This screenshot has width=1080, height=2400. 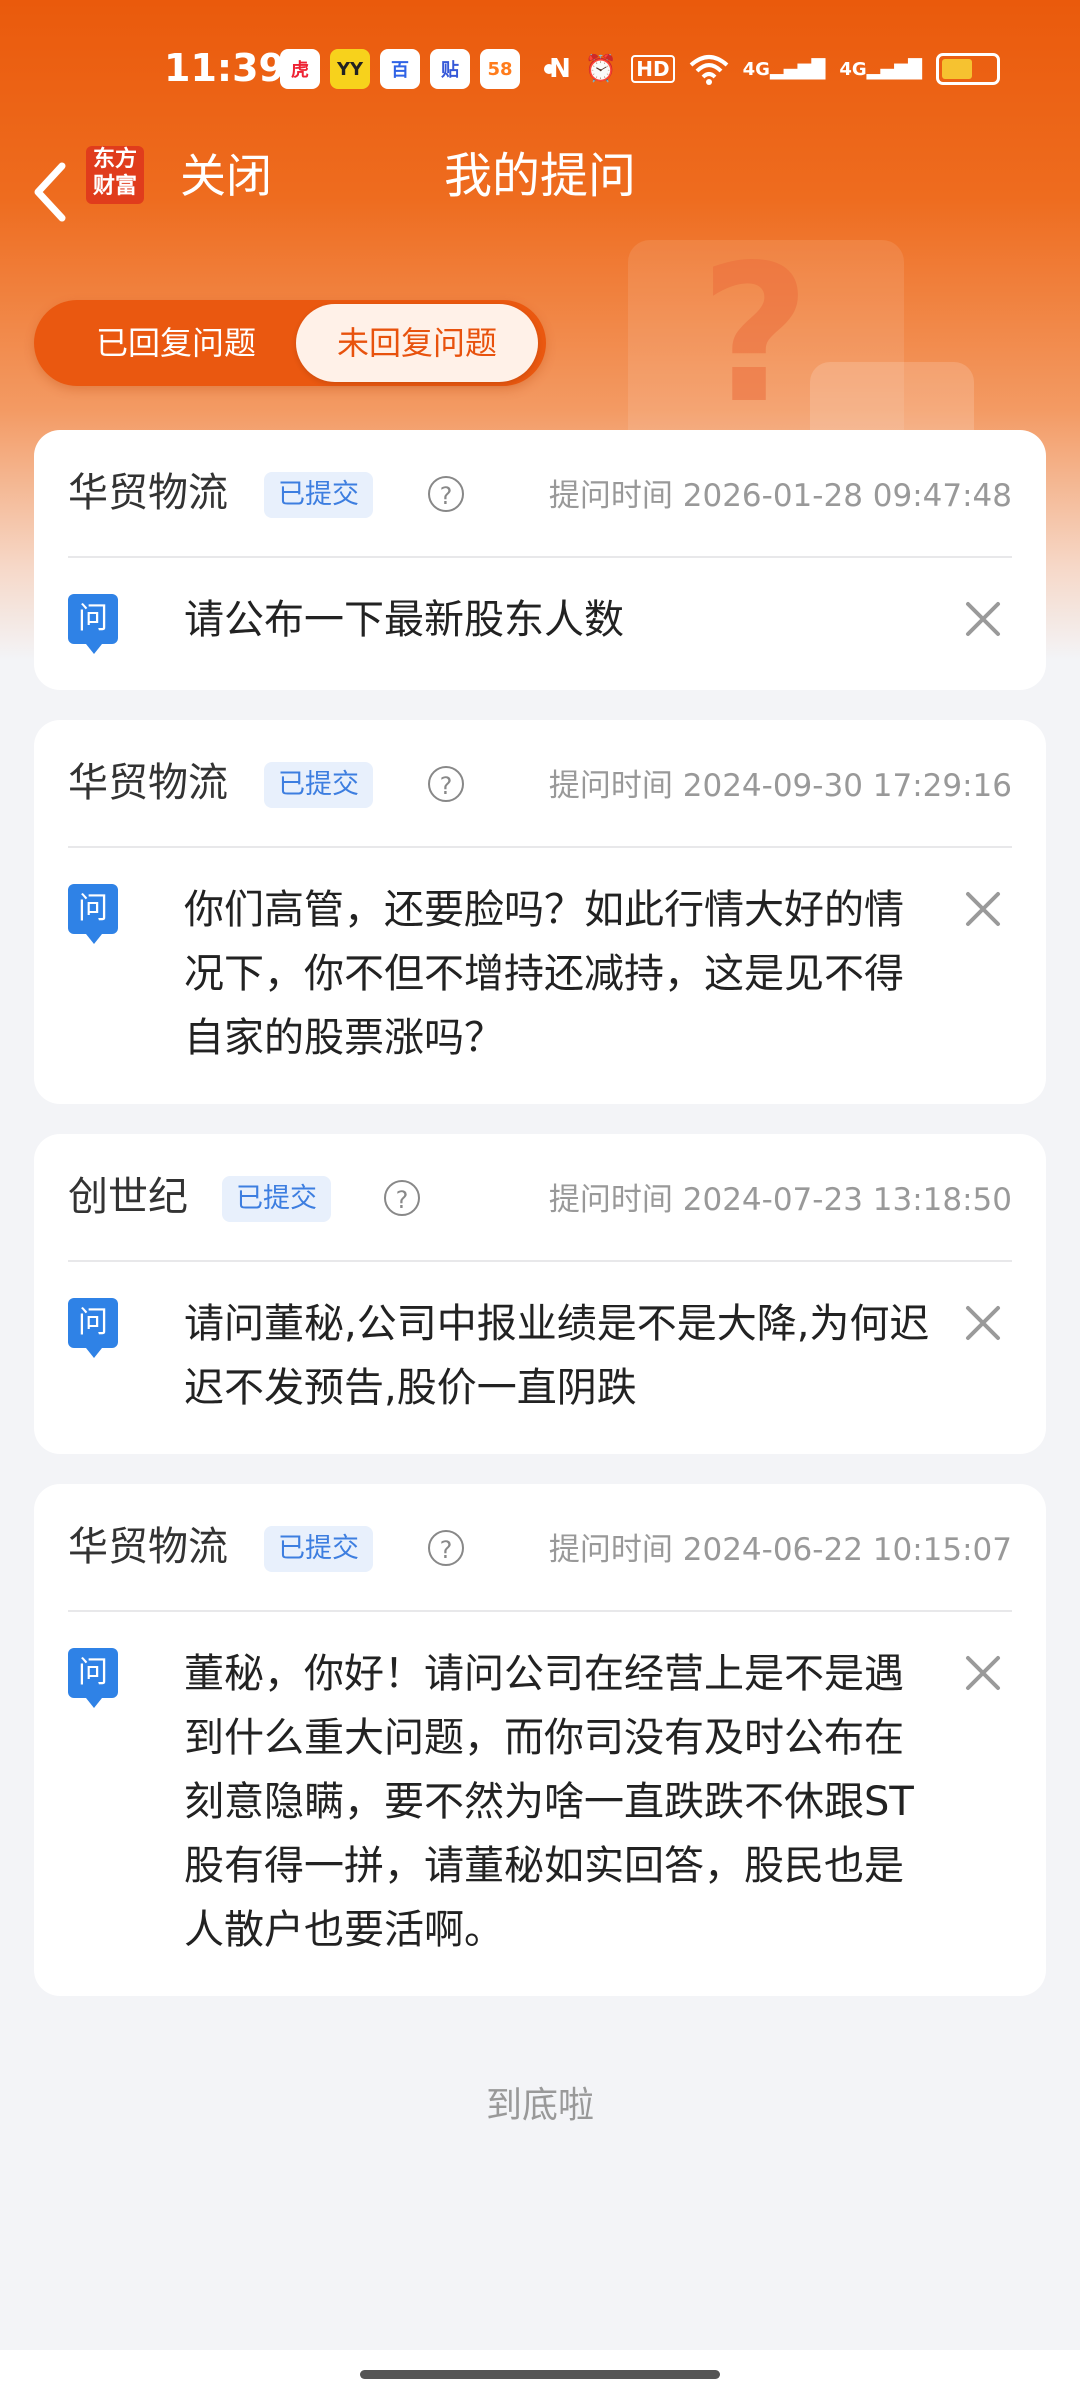 I want to click on question-tabs: 已回复问题 未回复问题, so click(x=290, y=343).